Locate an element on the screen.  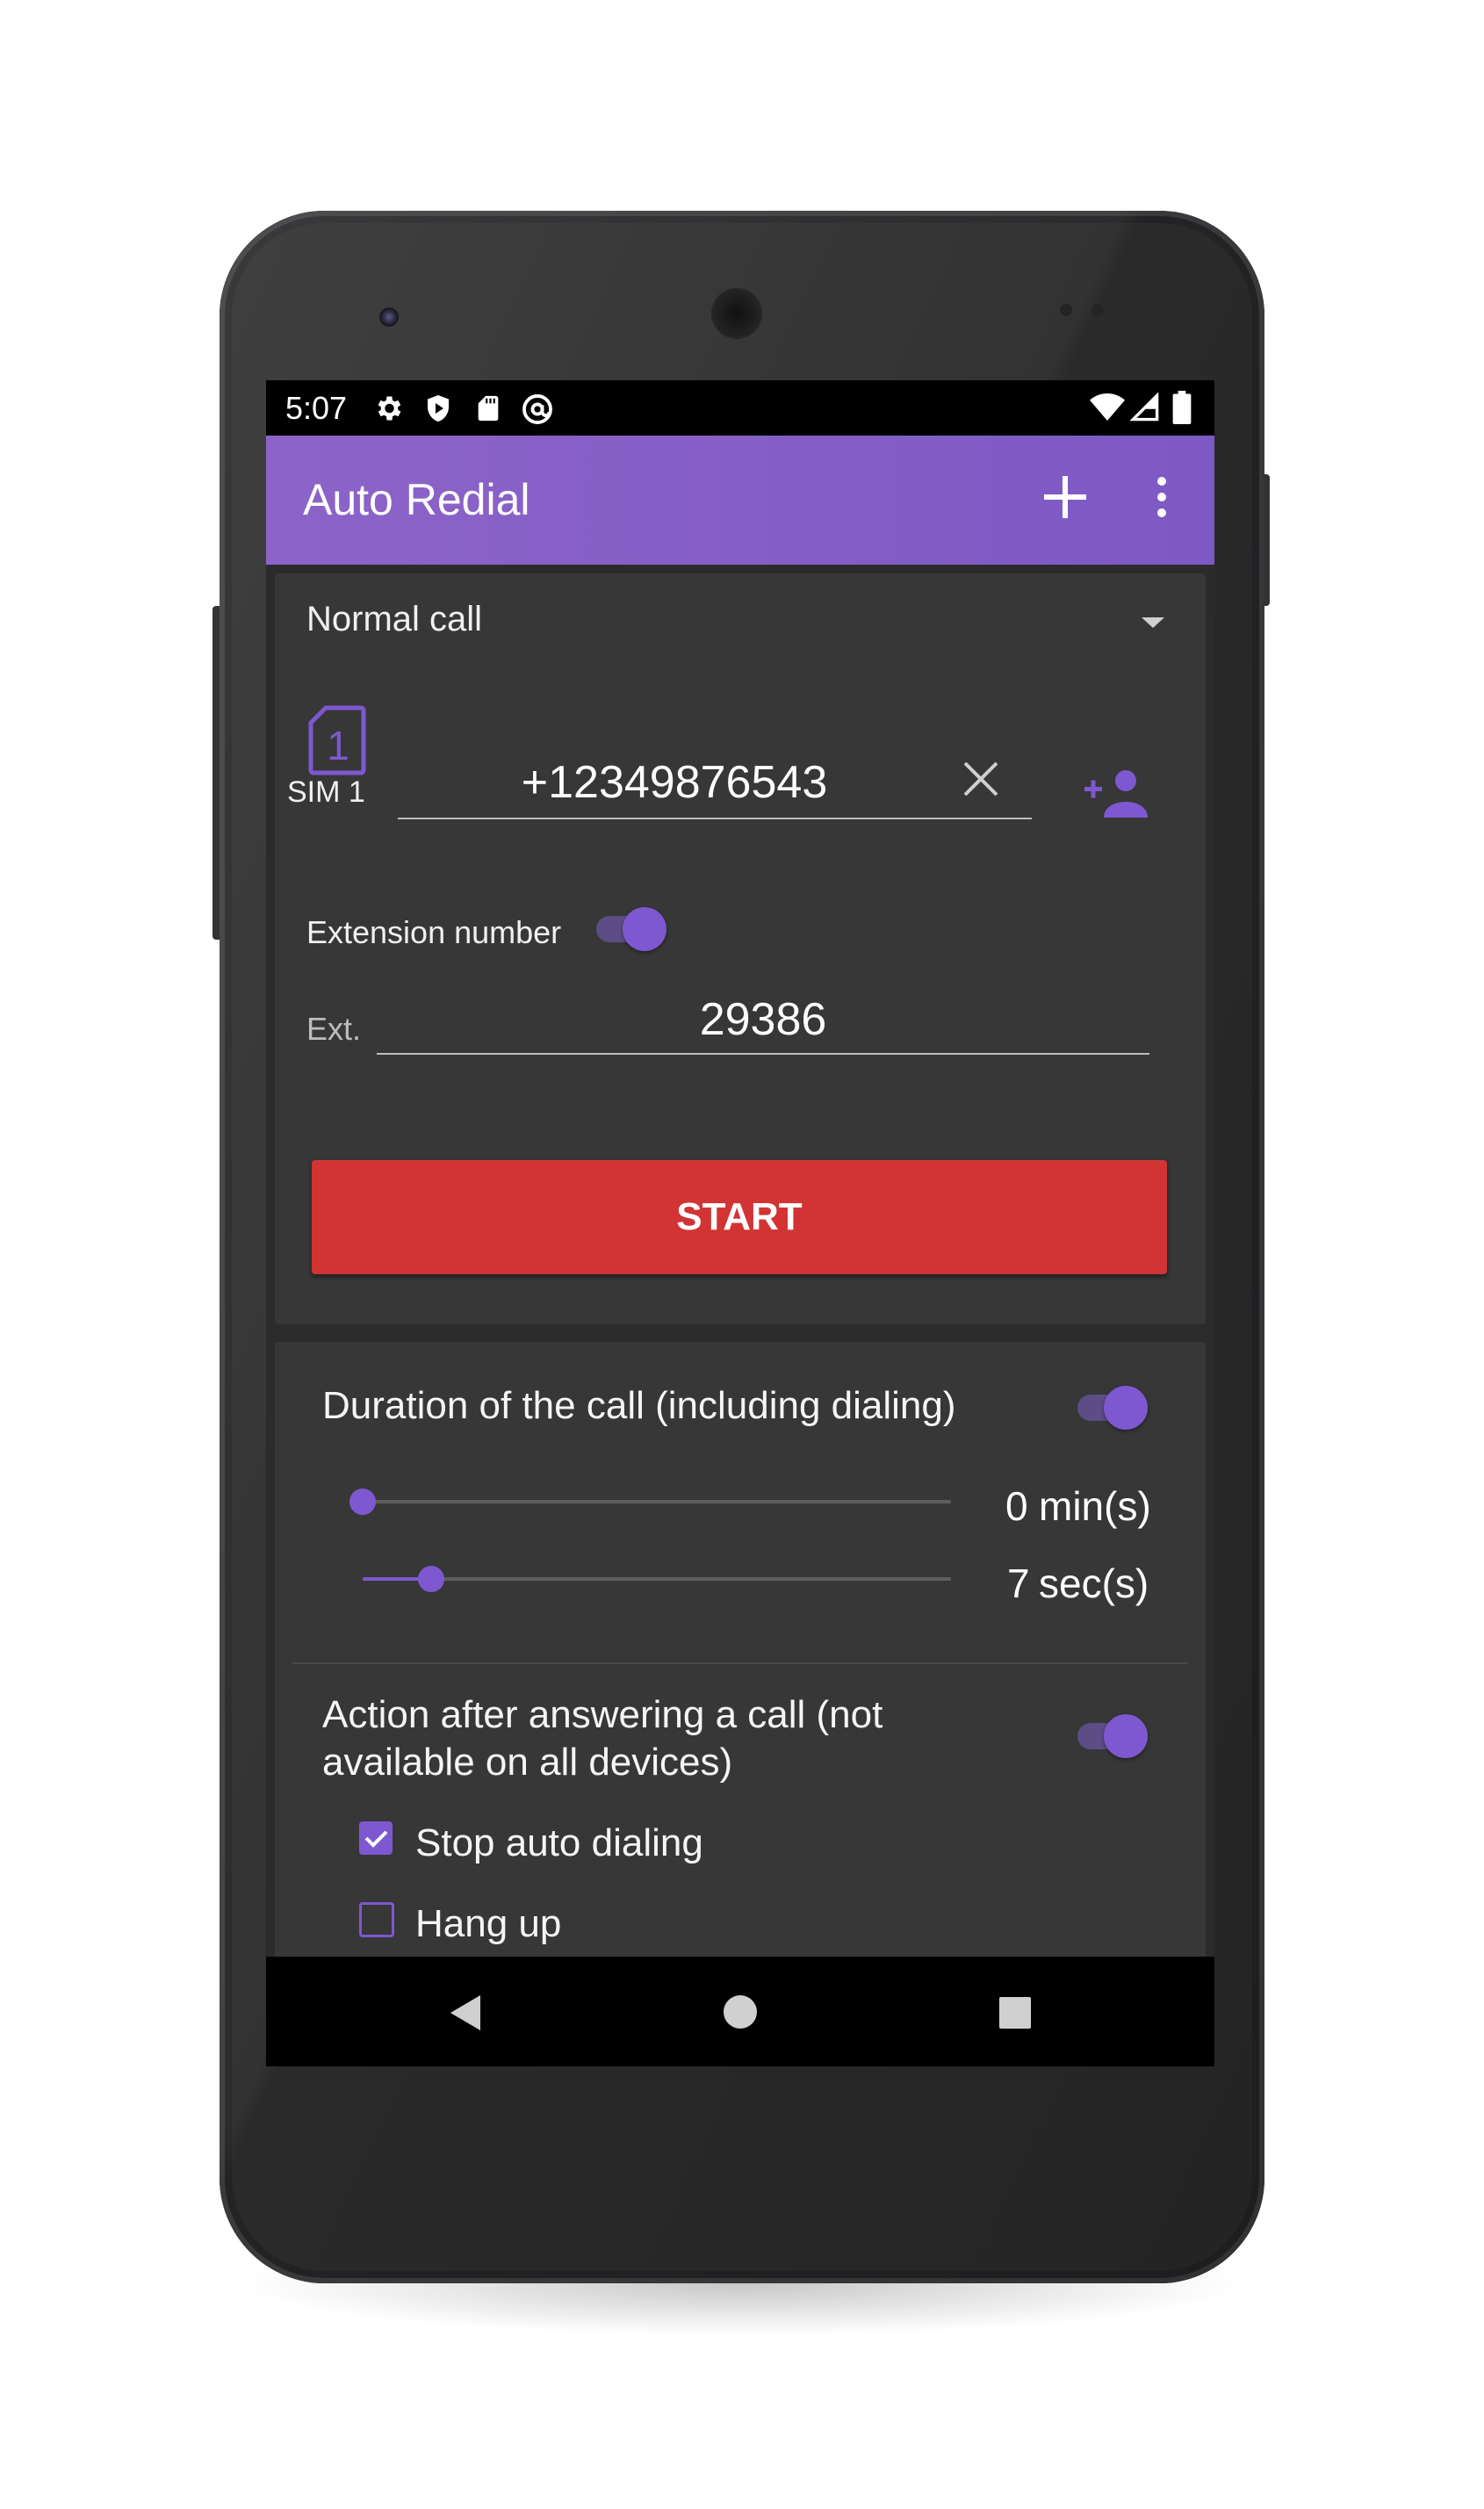
stop-auto-dialing-checkbox is located at coordinates (376, 1838).